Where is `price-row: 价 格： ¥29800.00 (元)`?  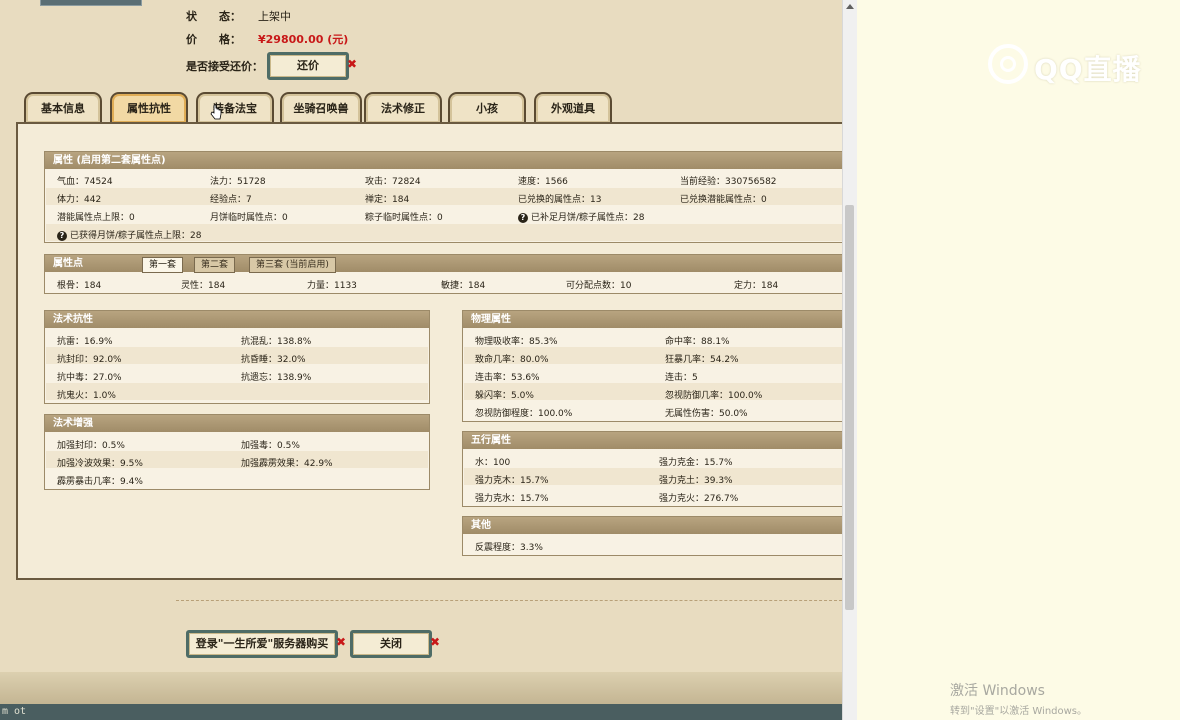
price-row: 价 格： ¥29800.00 (元) is located at coordinates (267, 39).